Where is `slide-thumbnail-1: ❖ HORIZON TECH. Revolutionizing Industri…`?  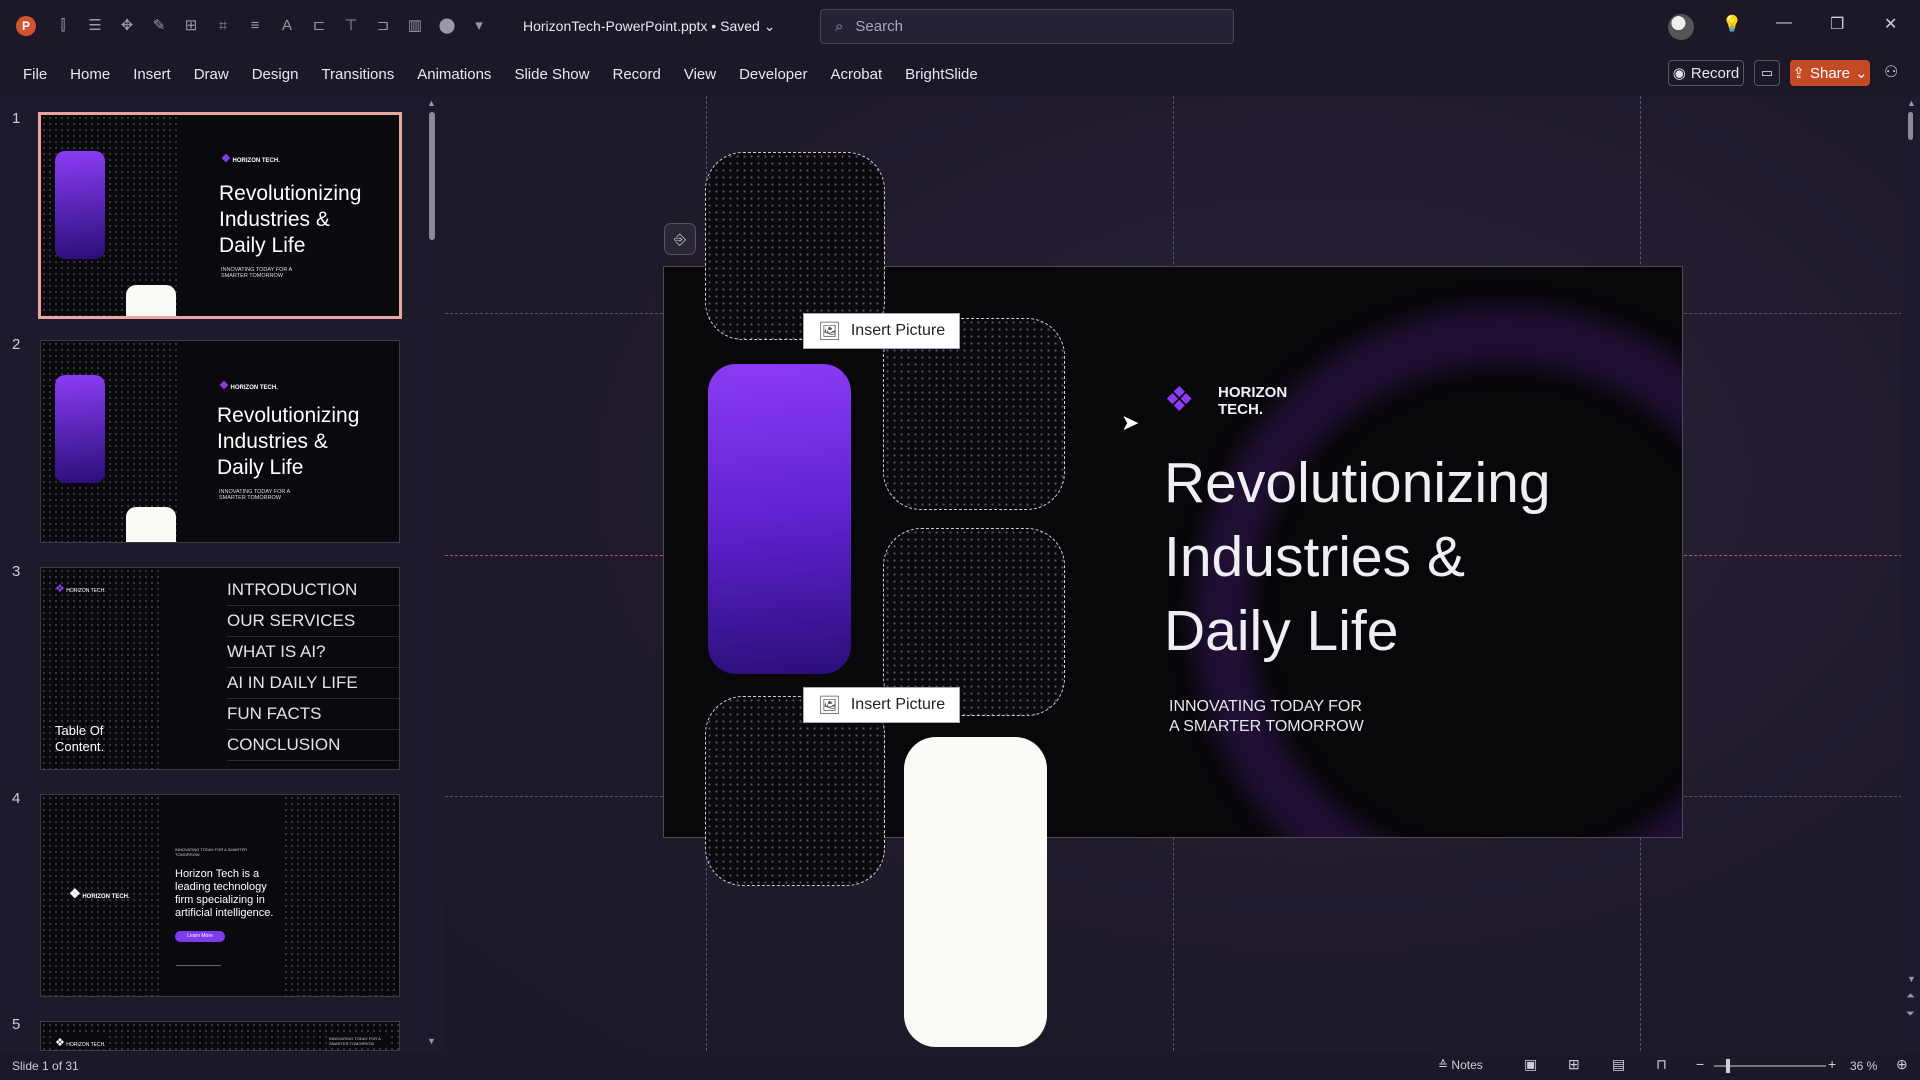 slide-thumbnail-1: ❖ HORIZON TECH. Revolutionizing Industri… is located at coordinates (220, 215).